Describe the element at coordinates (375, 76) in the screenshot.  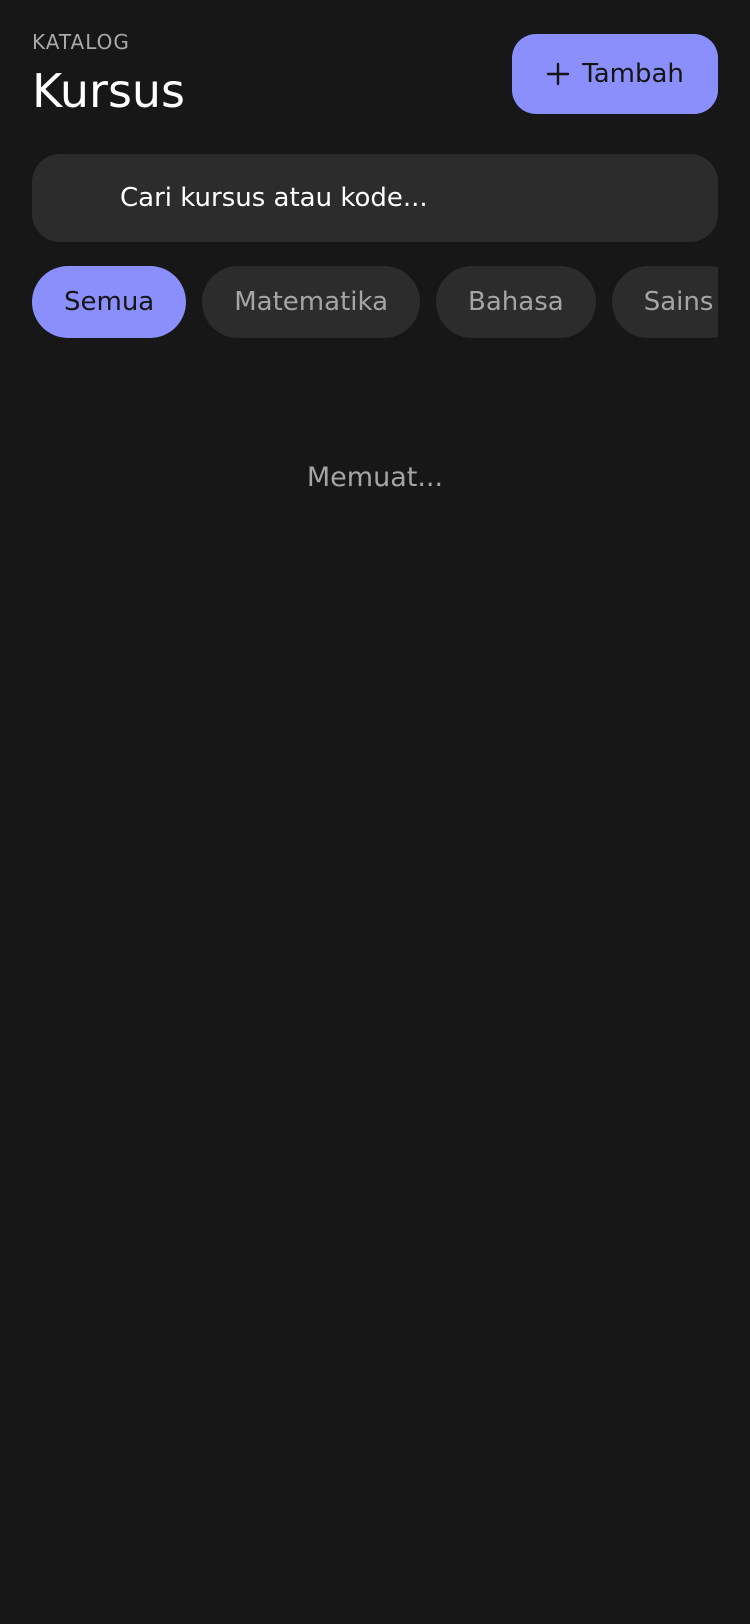
I see `page-header: KATALOG Kursus Tambah` at that location.